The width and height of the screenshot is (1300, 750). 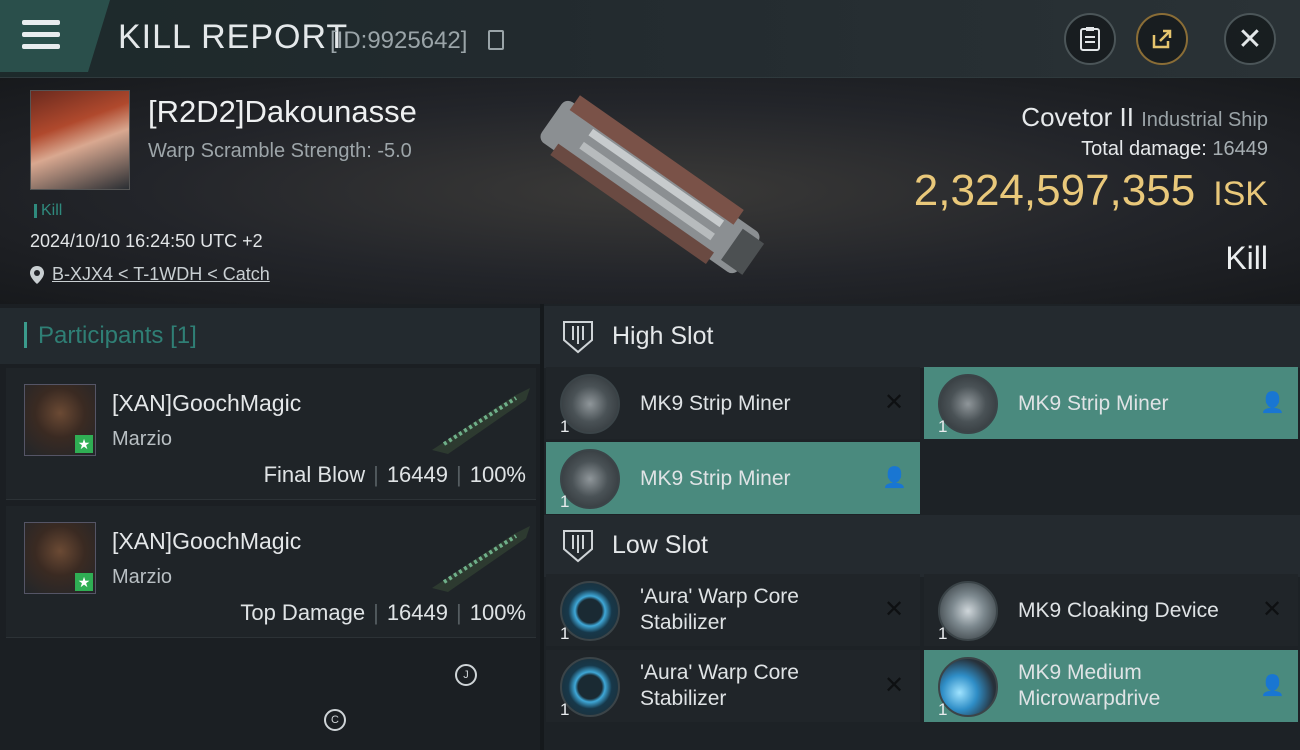 What do you see at coordinates (1240, 149) in the screenshot?
I see `total-damage-value: 16449` at bounding box center [1240, 149].